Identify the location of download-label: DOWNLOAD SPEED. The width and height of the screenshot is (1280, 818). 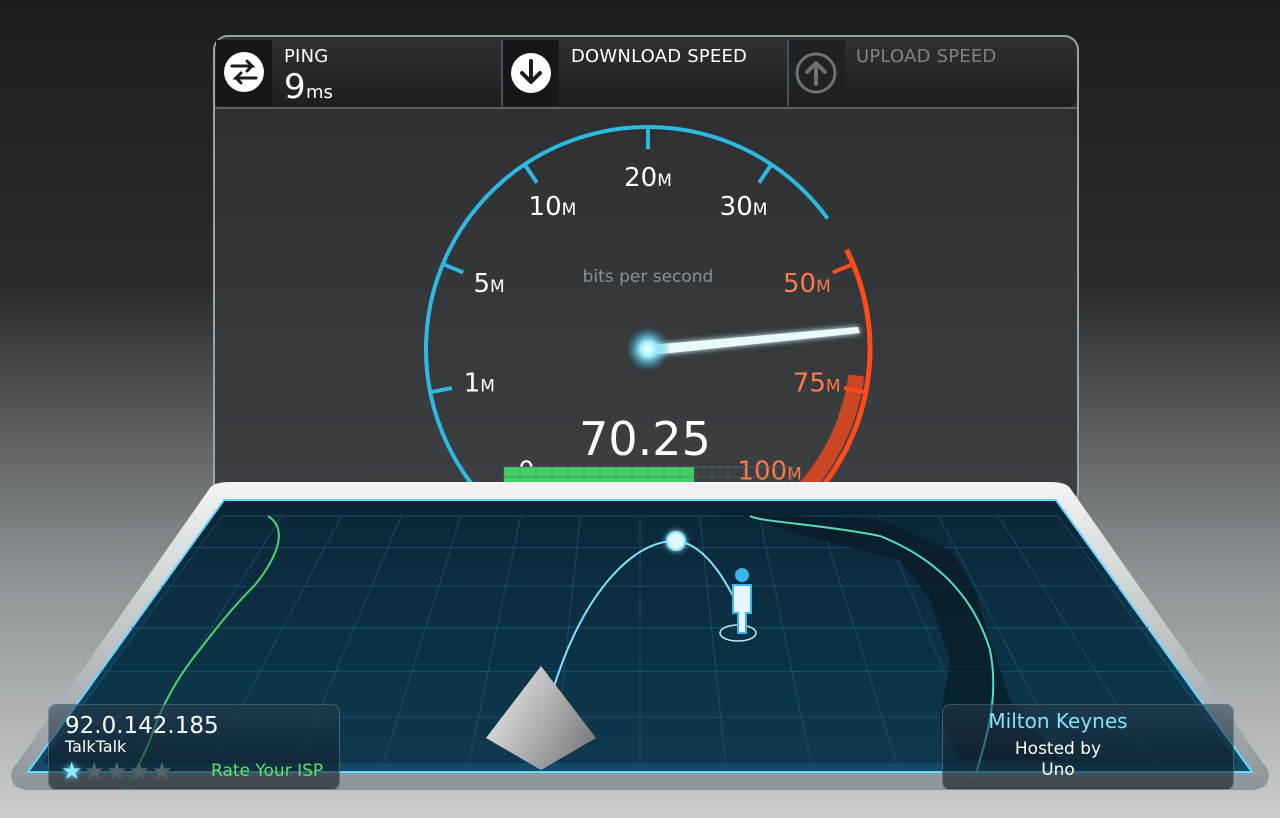
(659, 56).